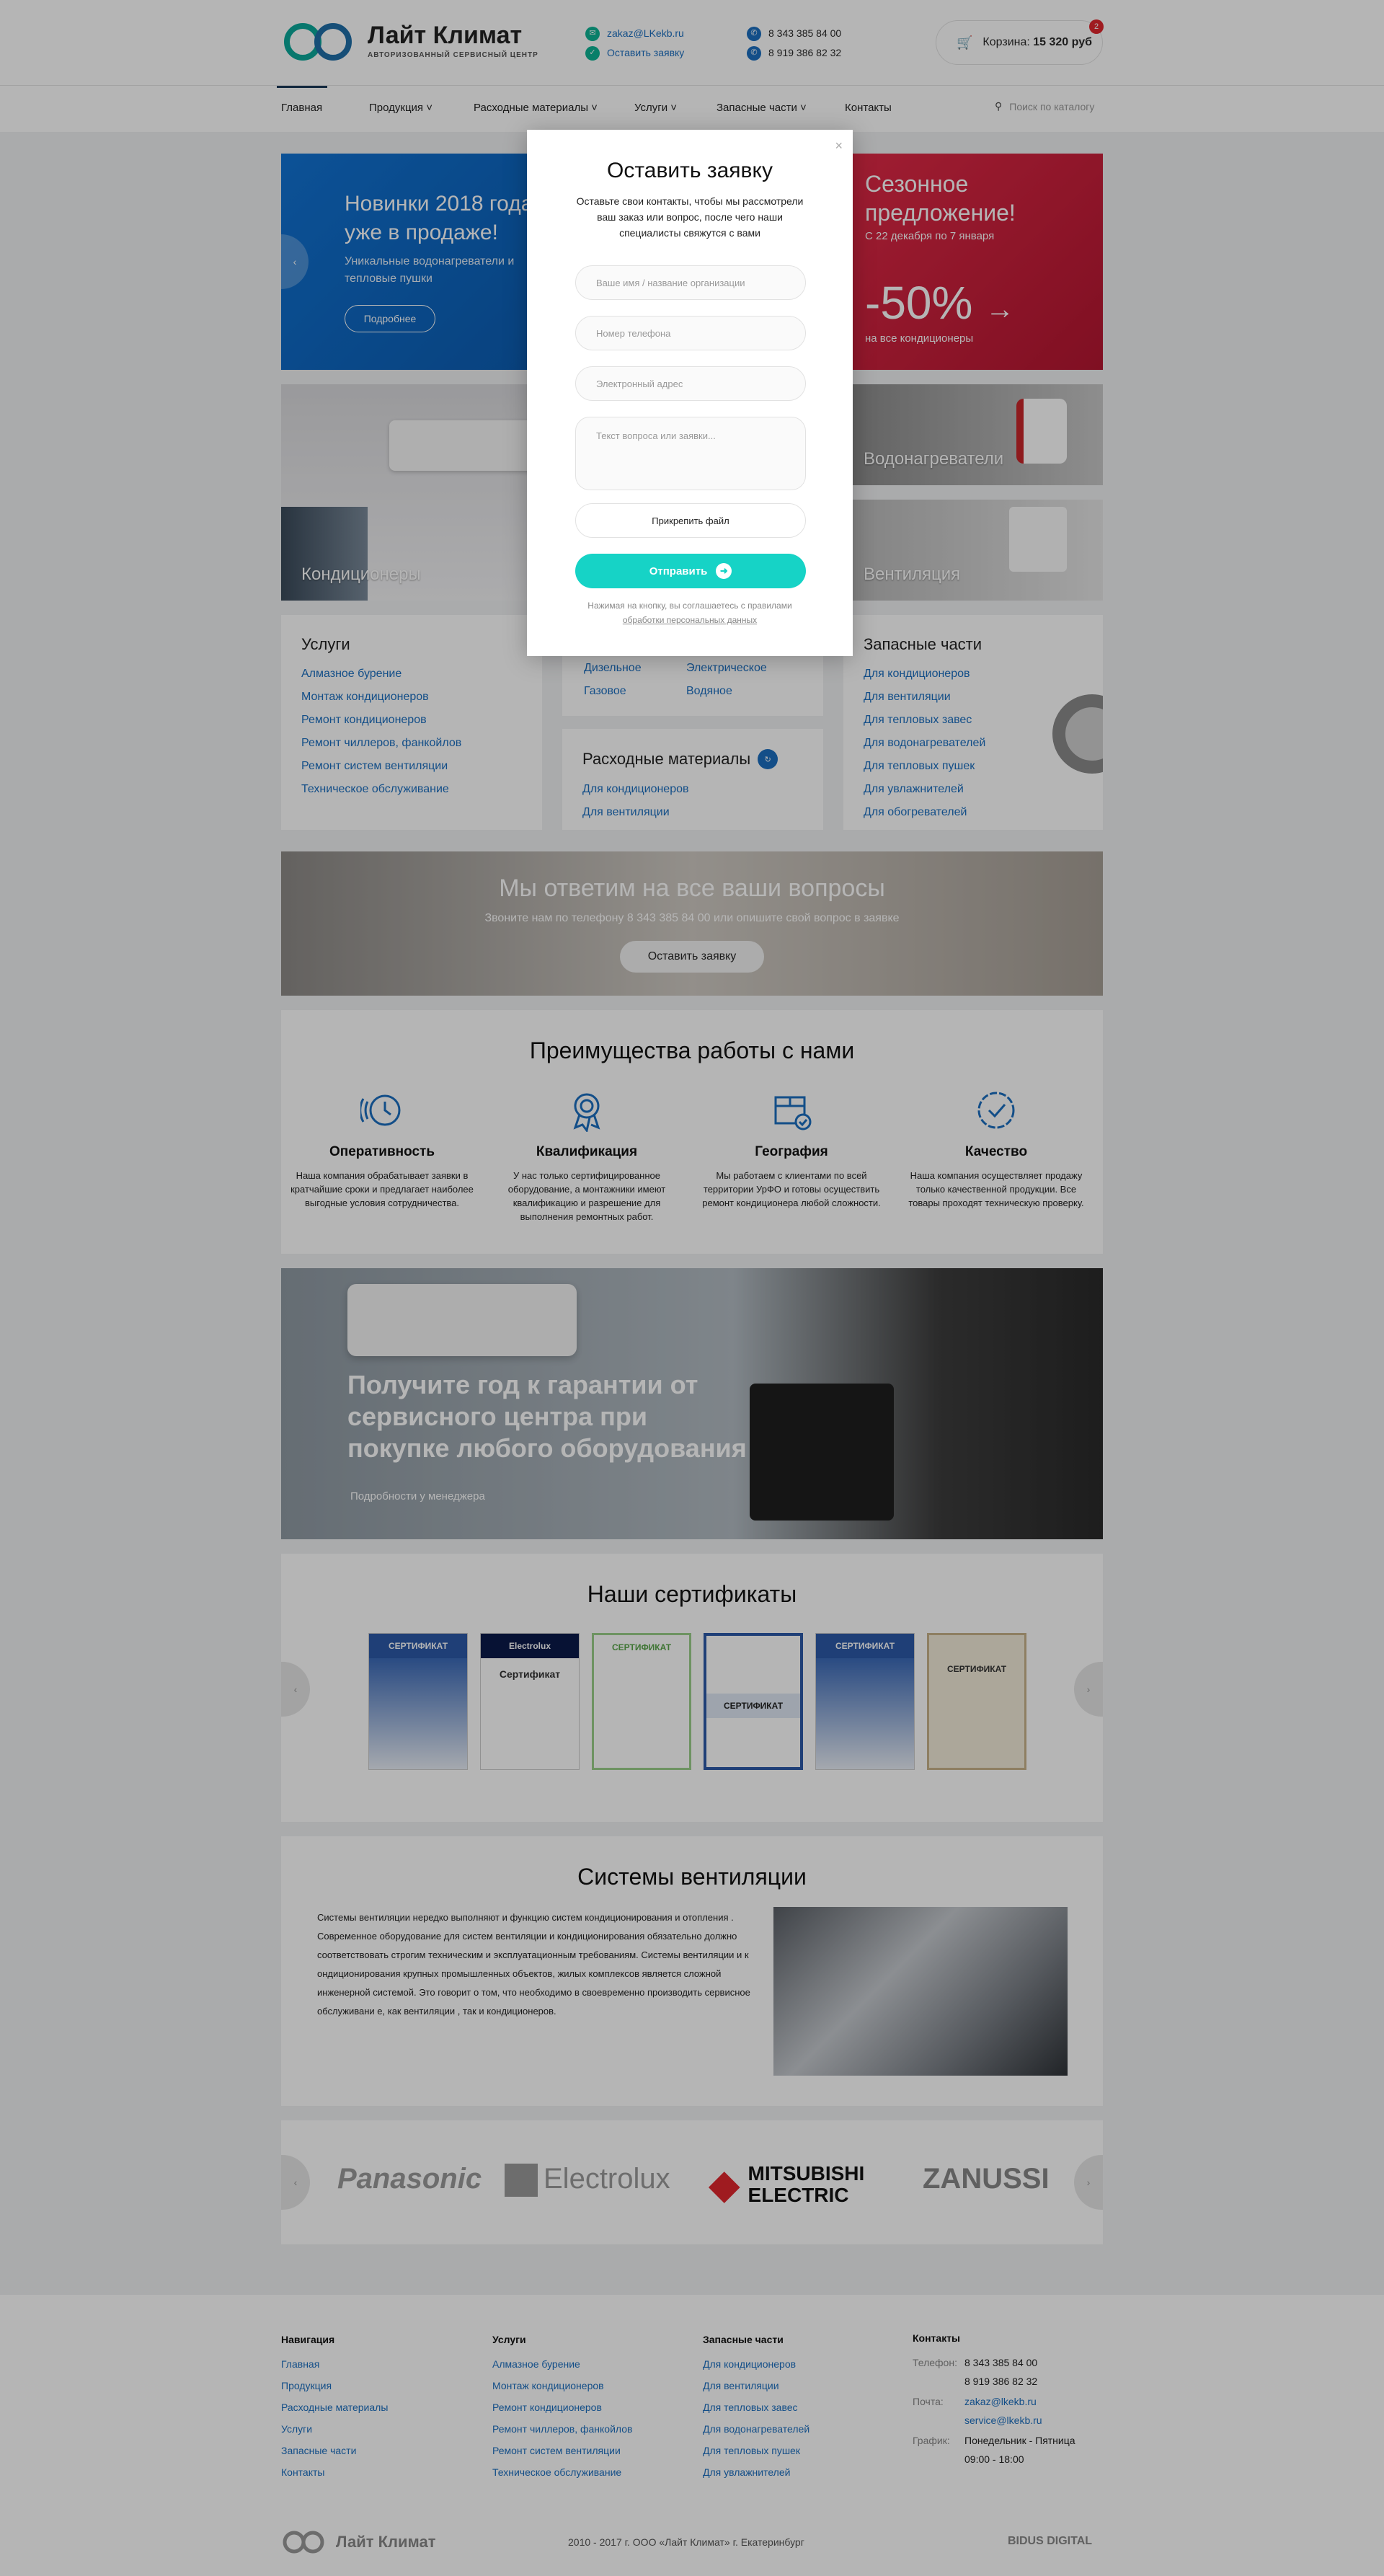 Image resolution: width=1384 pixels, height=2576 pixels. Describe the element at coordinates (690, 520) in the screenshot. I see `attach-file-button: Прикрепить файл` at that location.